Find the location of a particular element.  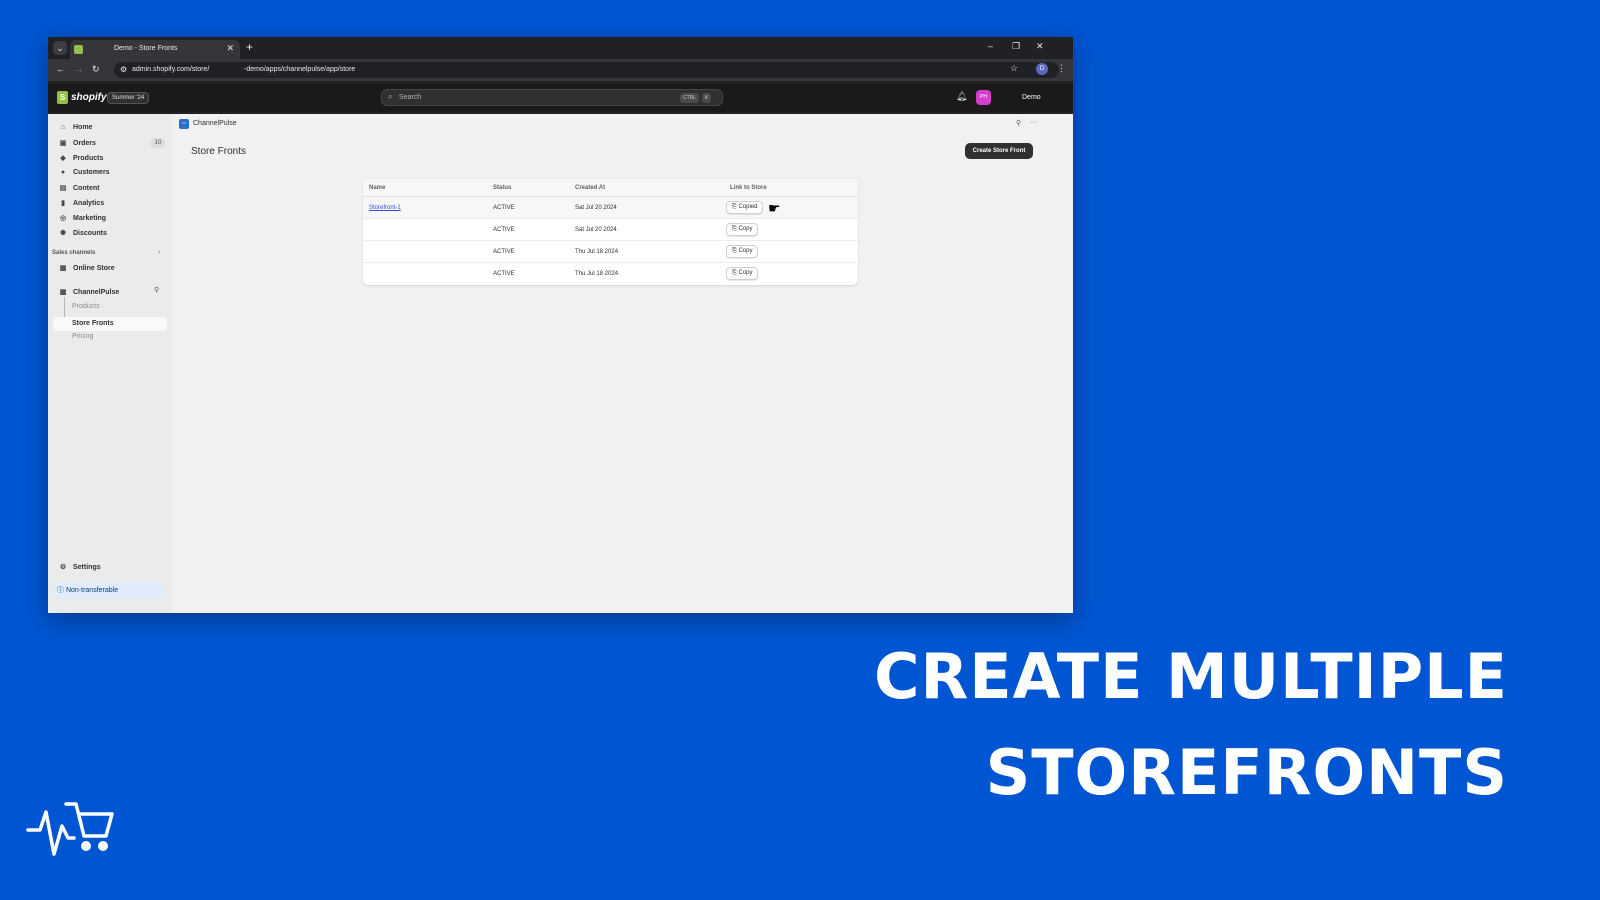

tag-icon: ◆ is located at coordinates (63, 158).